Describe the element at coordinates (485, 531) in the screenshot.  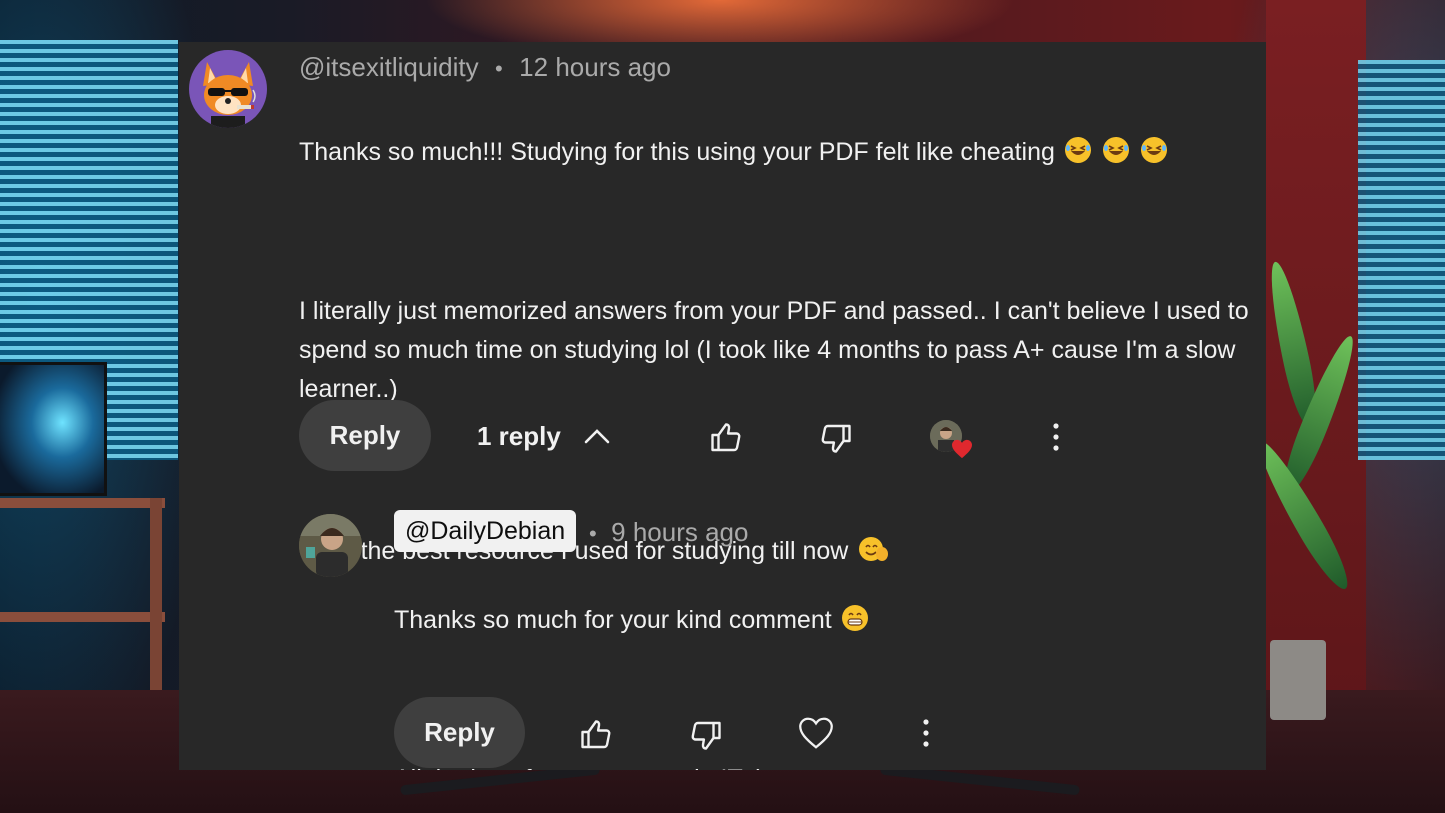
I see `reply-author-channel-tag: @DailyDebian` at that location.